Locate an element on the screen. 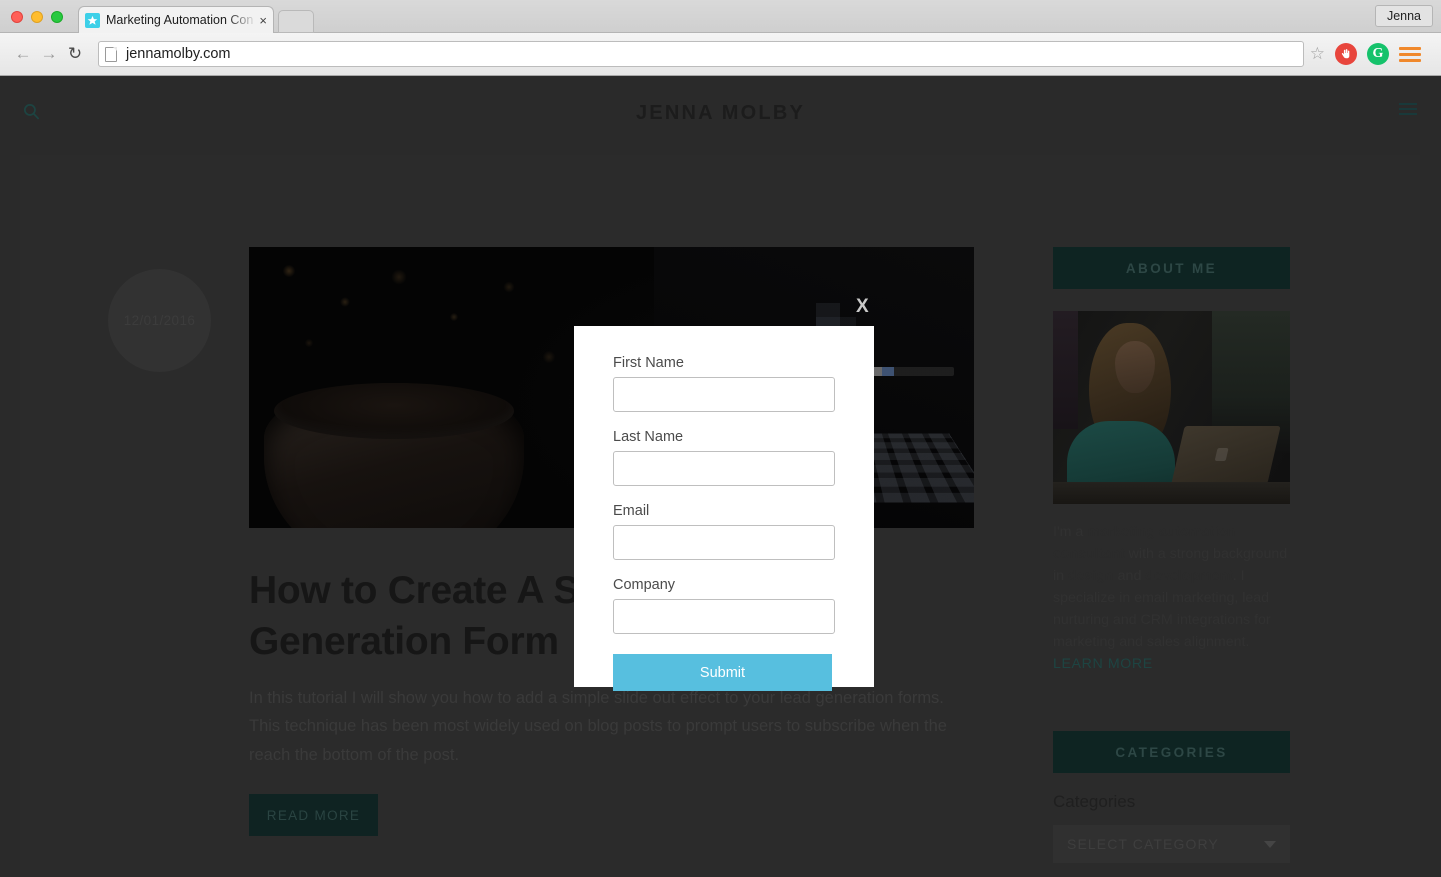 This screenshot has height=877, width=1441. form-field-last-name: Last Name is located at coordinates (724, 466).